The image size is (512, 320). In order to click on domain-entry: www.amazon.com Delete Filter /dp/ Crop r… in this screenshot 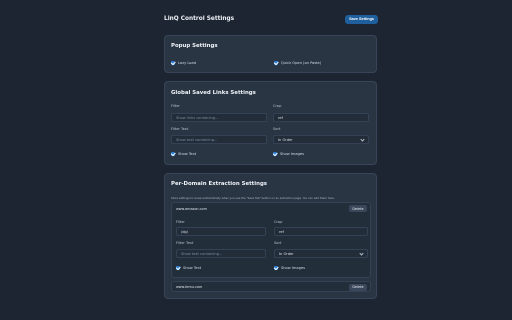, I will do `click(271, 240)`.